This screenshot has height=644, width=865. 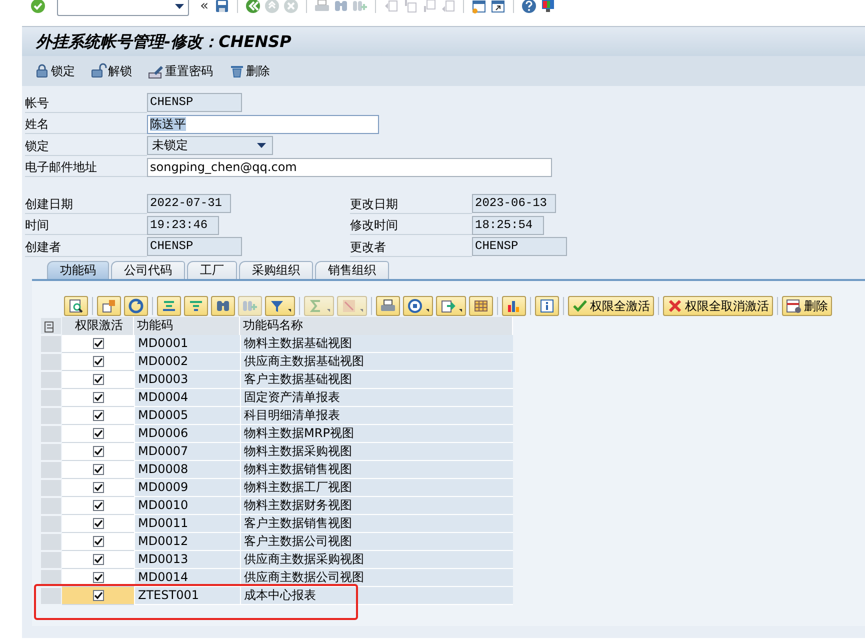 What do you see at coordinates (111, 71) in the screenshot?
I see `unlock-button: 解锁` at bounding box center [111, 71].